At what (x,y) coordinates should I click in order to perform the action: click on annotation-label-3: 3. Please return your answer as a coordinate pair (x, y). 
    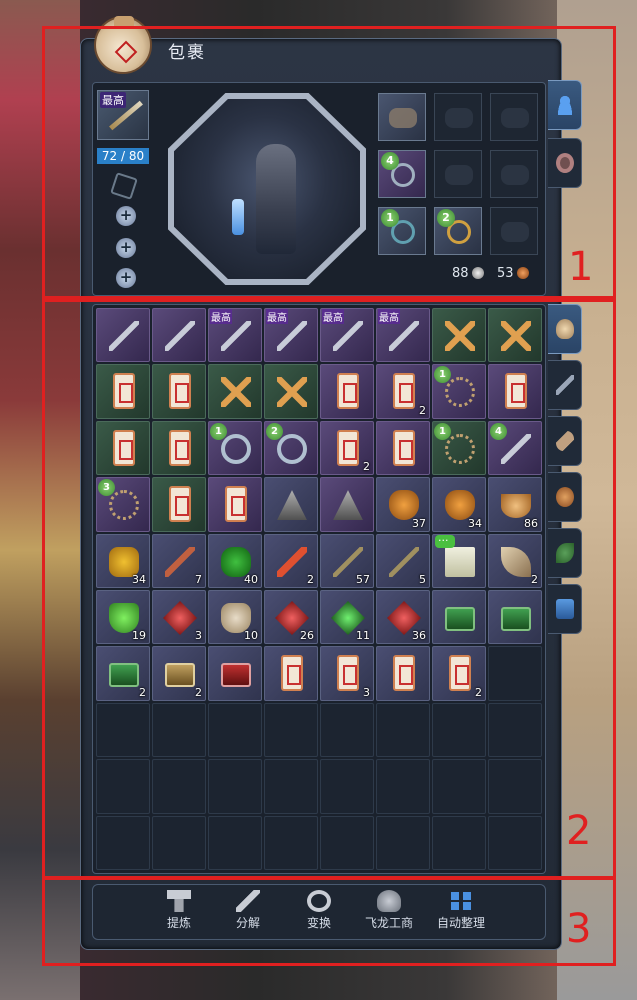
    Looking at the image, I should click on (579, 929).